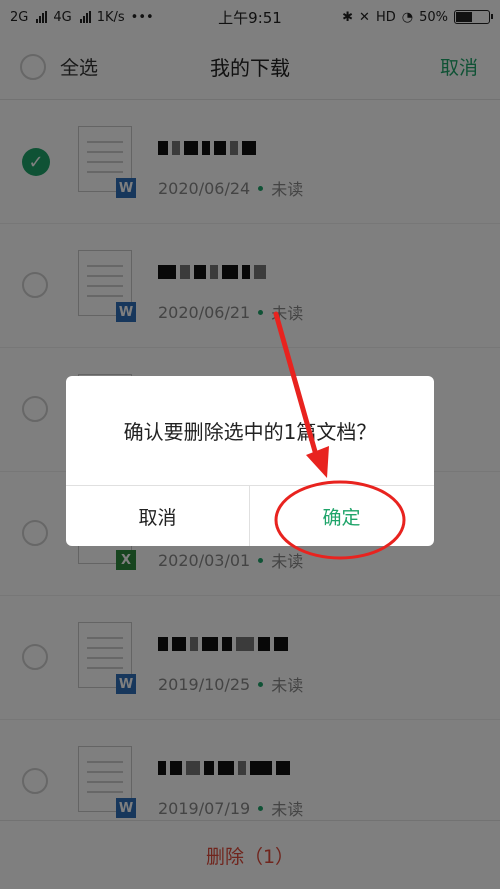 The image size is (500, 890). Describe the element at coordinates (250, 461) in the screenshot. I see `confirm-delete-dialog: 确认要删除选中的1篇文档？ 取消 确定` at that location.